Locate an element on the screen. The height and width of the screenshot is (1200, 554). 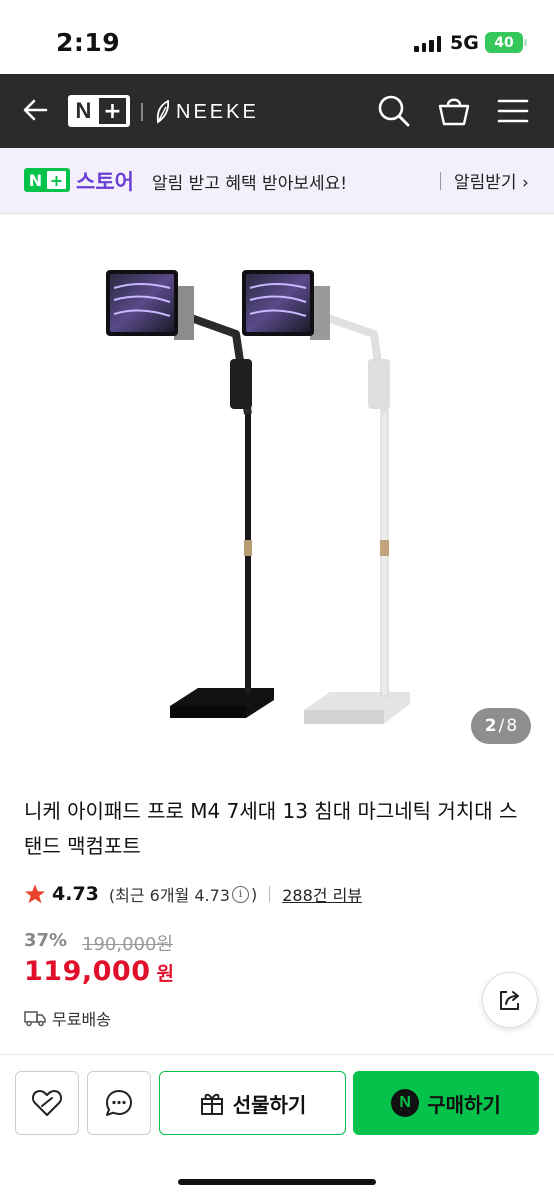
image-counter: 2 / 8 is located at coordinates (501, 726).